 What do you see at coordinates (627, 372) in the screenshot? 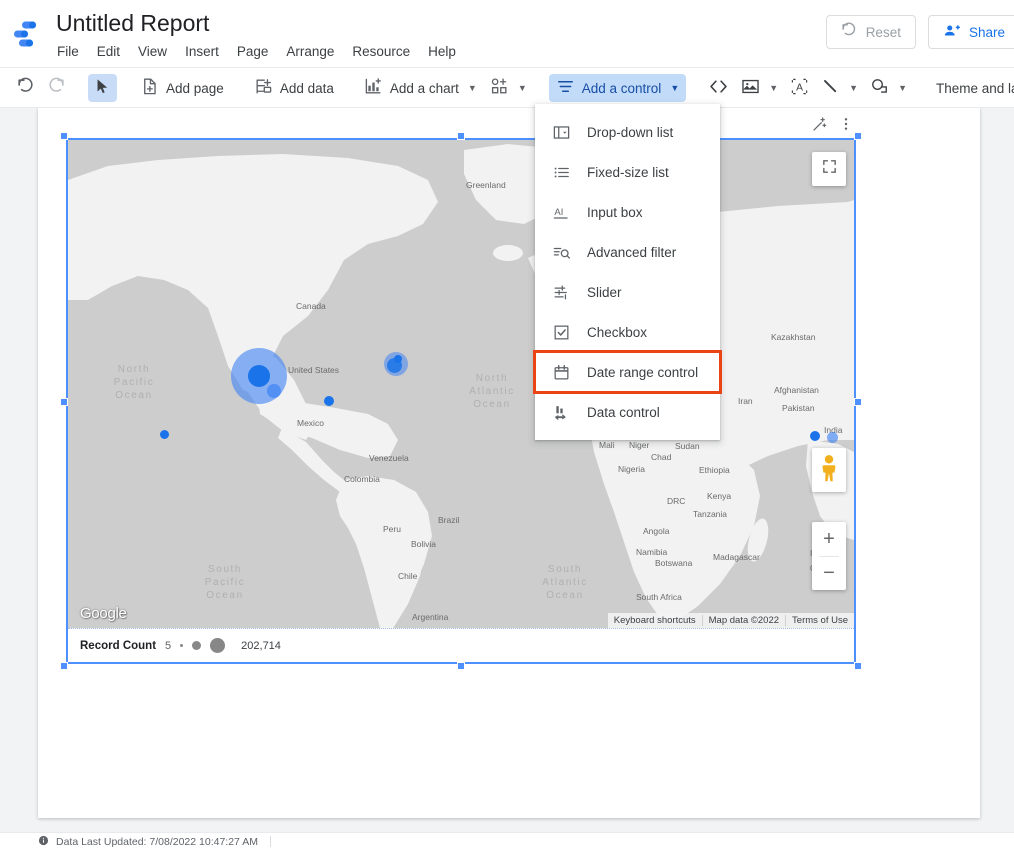
I see `menu-item-date-range-control: Date range control` at bounding box center [627, 372].